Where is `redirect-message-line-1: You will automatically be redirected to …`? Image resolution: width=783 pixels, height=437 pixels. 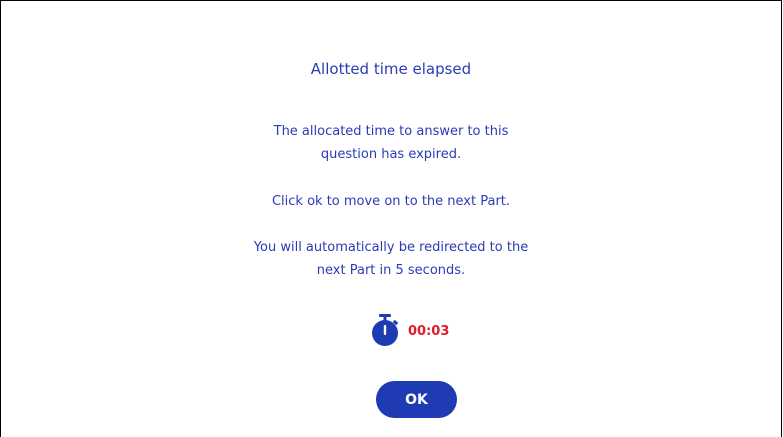 redirect-message-line-1: You will automatically be redirected to … is located at coordinates (391, 247).